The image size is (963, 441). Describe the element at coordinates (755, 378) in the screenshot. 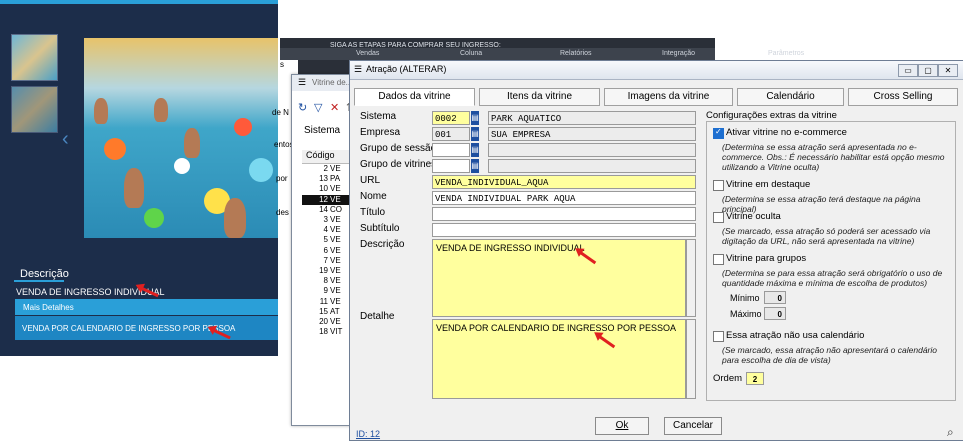

I see `ordem-field: 2` at that location.